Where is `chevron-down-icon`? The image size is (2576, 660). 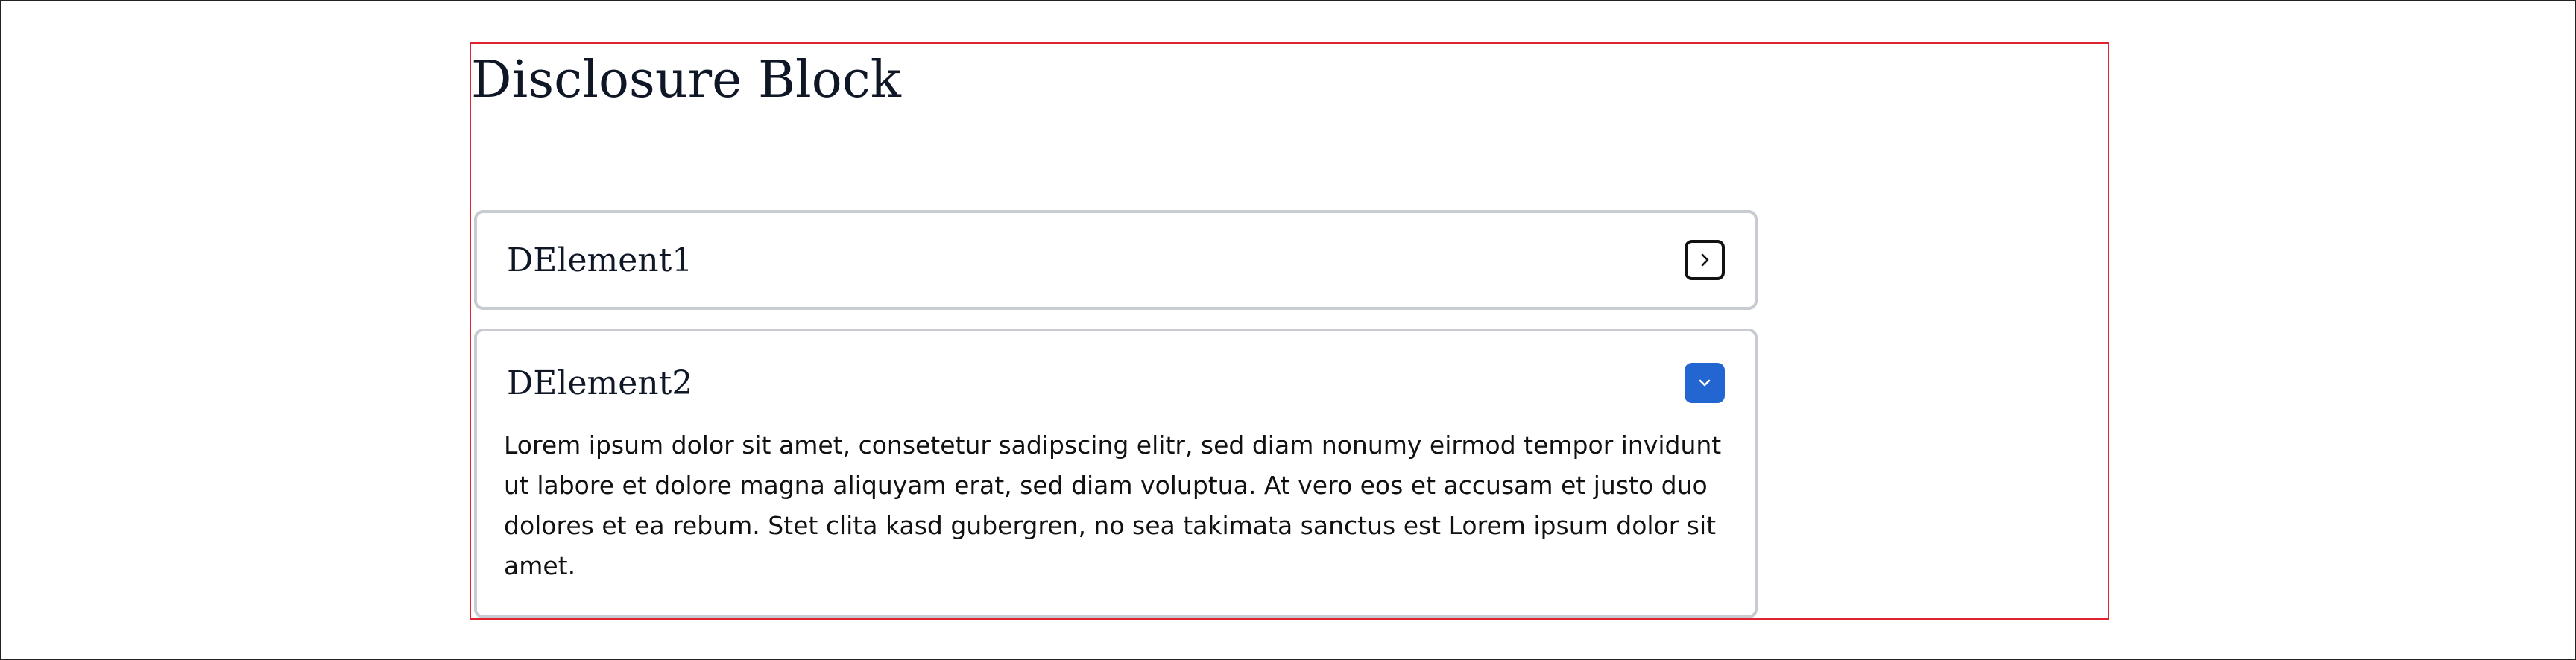 chevron-down-icon is located at coordinates (1705, 383).